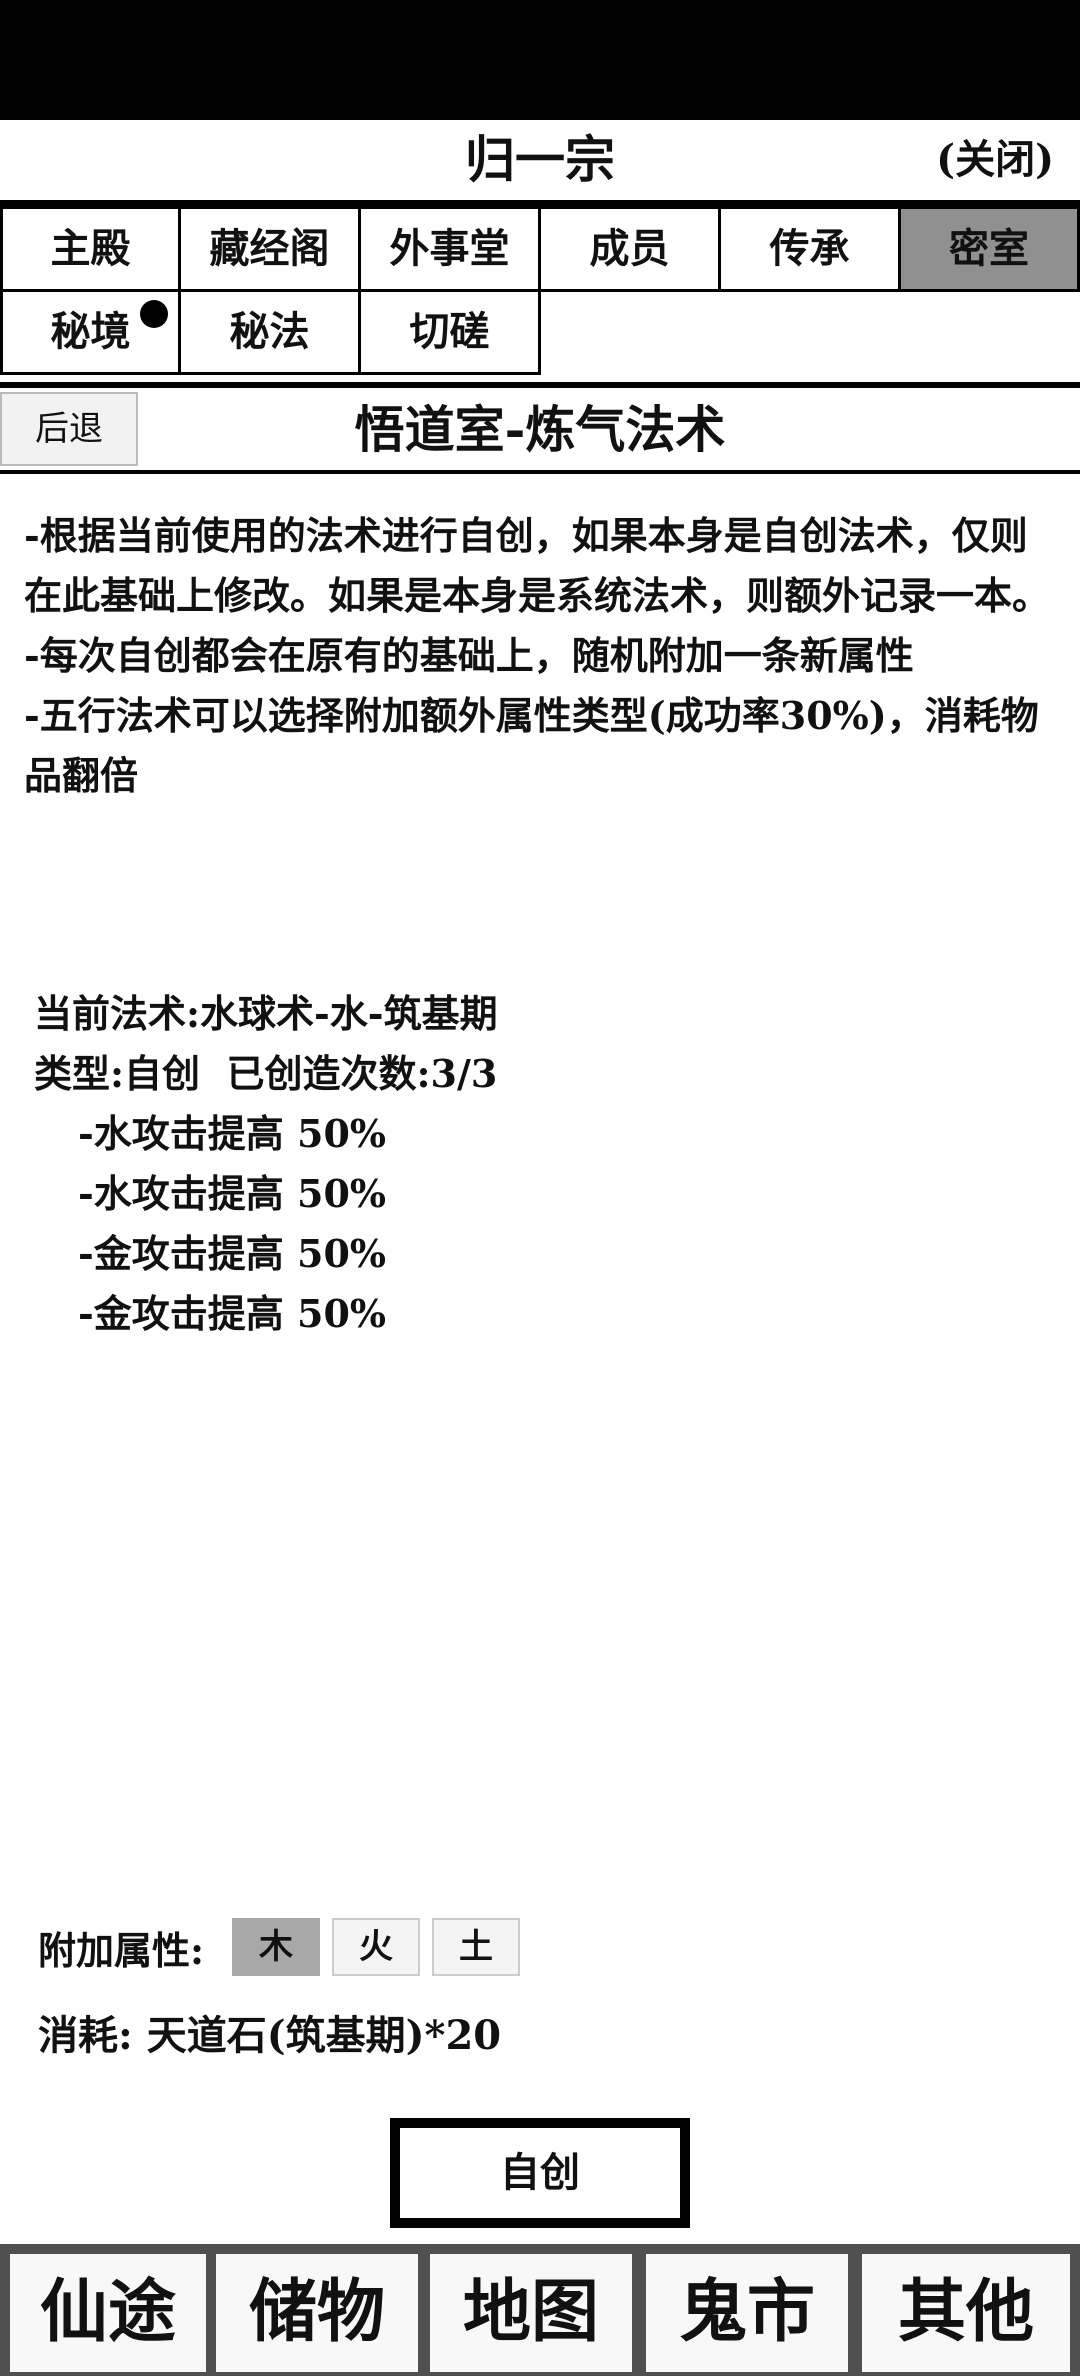 The image size is (1080, 2376). What do you see at coordinates (531, 745) in the screenshot?
I see `description-line: -五行法术可以选择附加额外属性类型(成功率30%)，消耗物品翻倍` at bounding box center [531, 745].